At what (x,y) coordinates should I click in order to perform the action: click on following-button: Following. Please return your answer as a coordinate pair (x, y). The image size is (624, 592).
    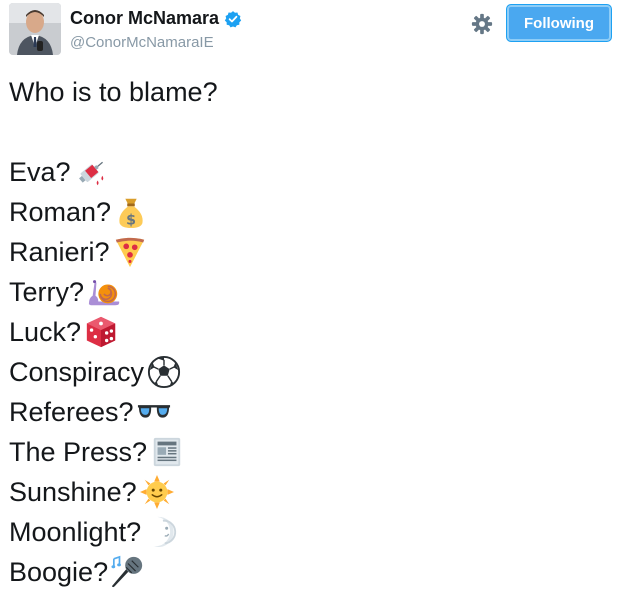
    Looking at the image, I should click on (559, 23).